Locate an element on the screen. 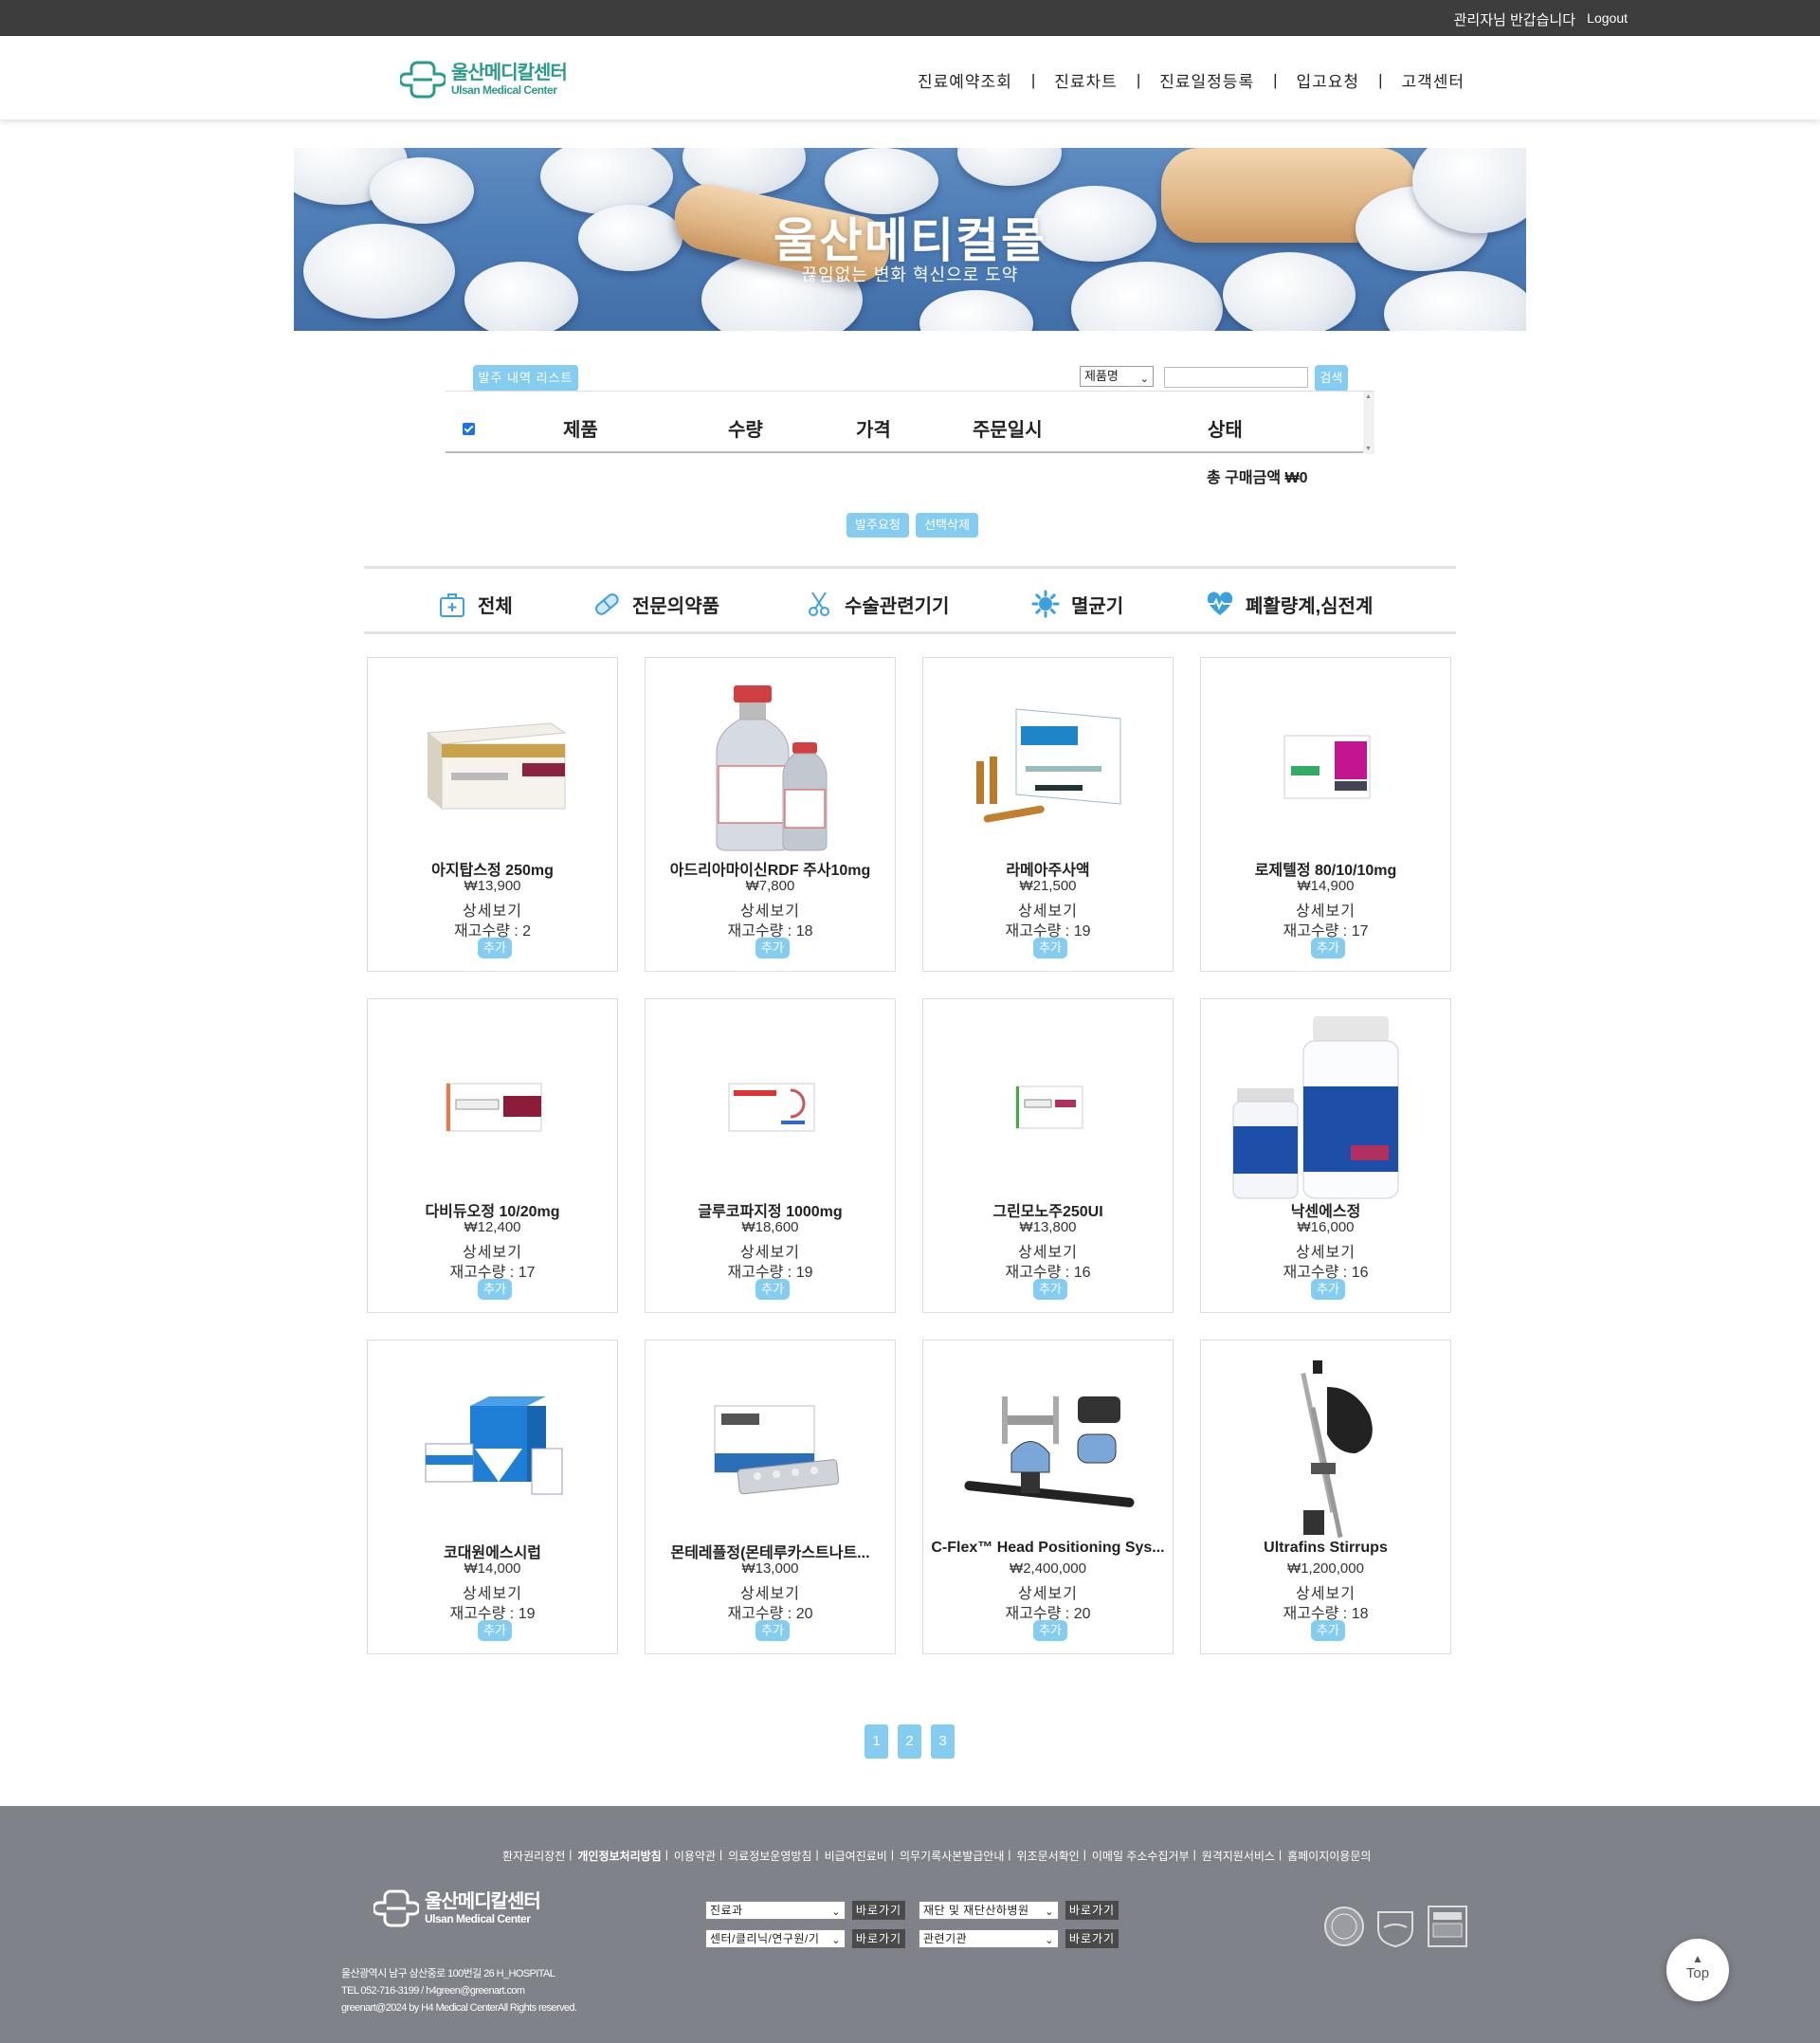 Image resolution: width=1820 pixels, height=2043 pixels. center-clinic-select: 센터/클리닉/연구원/기 ⌄ is located at coordinates (775, 1938).